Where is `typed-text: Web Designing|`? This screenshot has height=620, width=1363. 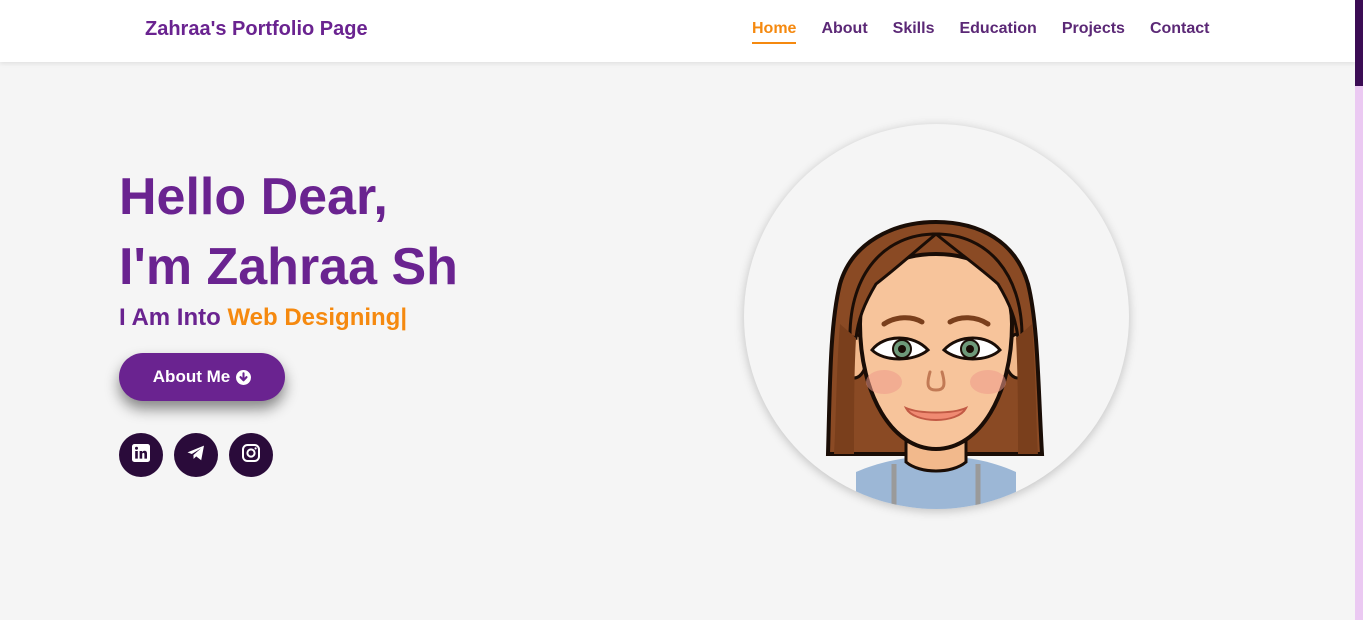 typed-text: Web Designing| is located at coordinates (317, 317).